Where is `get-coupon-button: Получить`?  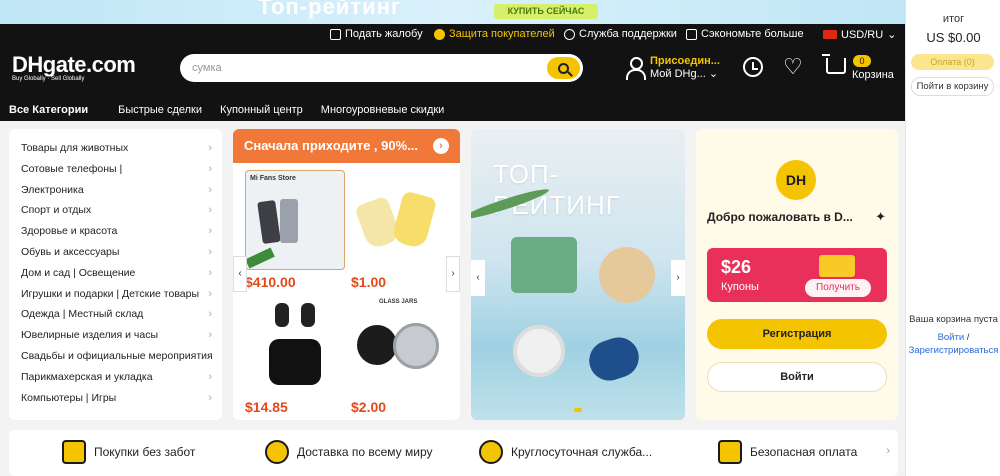
get-coupon-button: Получить is located at coordinates (838, 288).